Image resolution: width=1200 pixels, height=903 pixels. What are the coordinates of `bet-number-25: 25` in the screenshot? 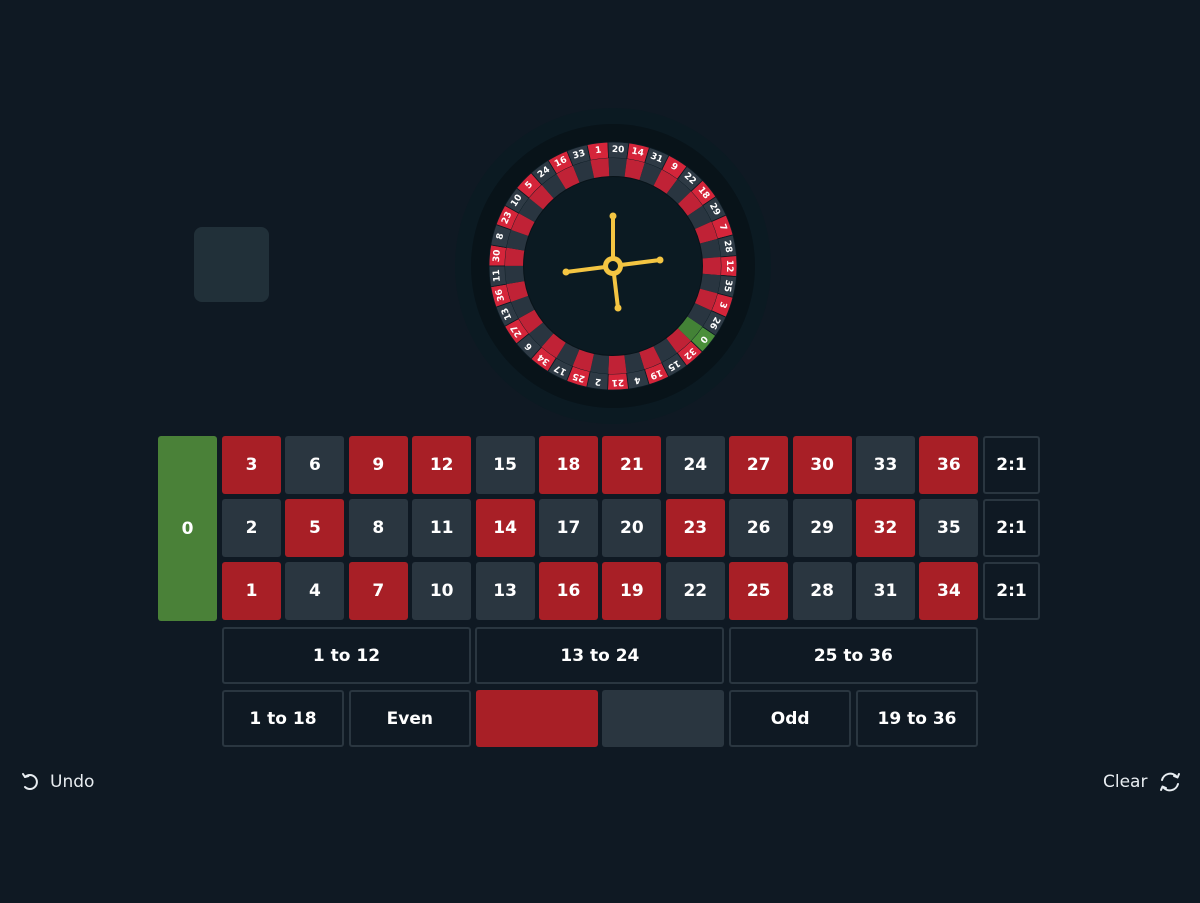 It's located at (759, 591).